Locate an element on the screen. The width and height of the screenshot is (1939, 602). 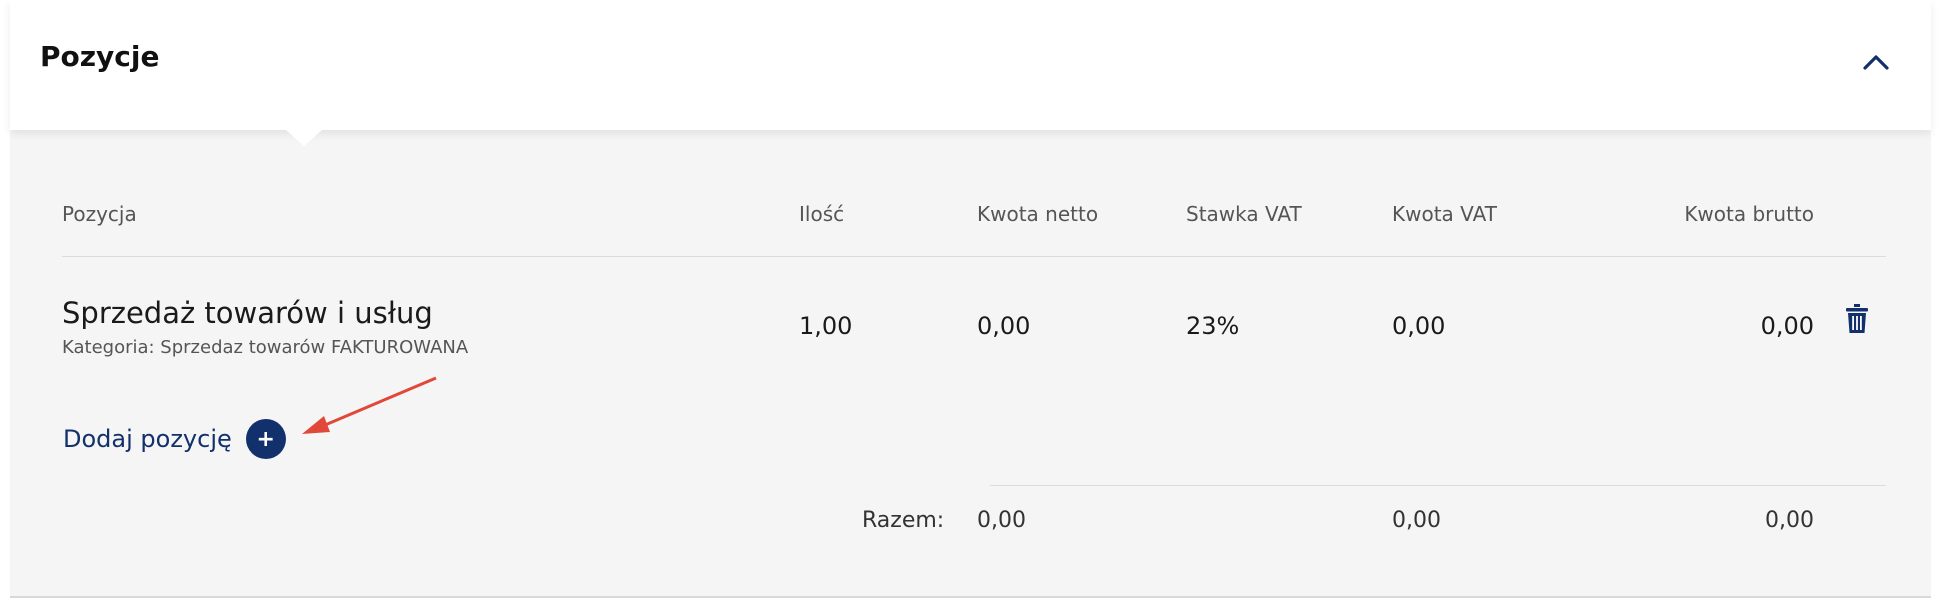
column-header-net: Kwota netto is located at coordinates (1038, 214).